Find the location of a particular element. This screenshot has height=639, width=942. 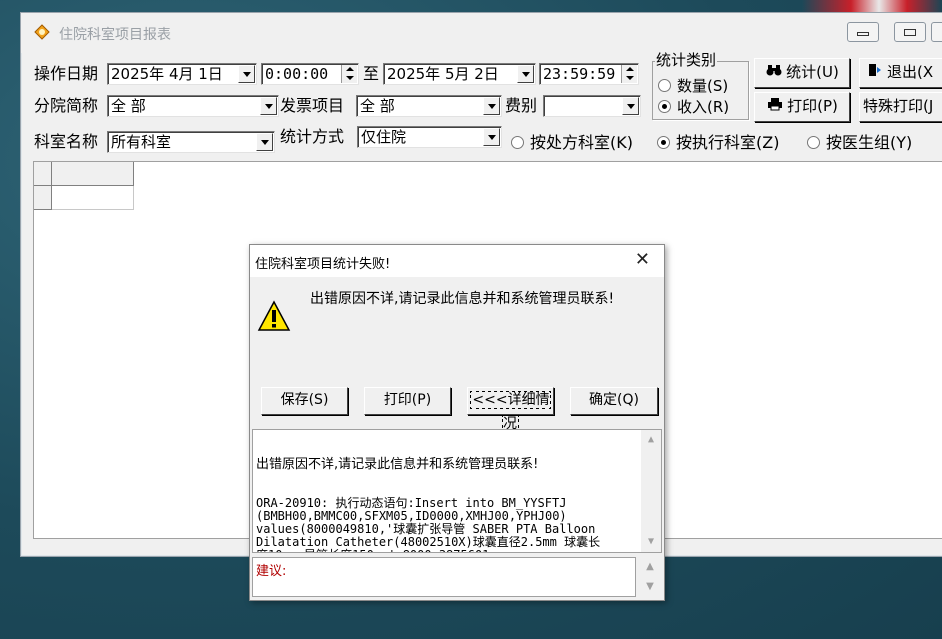

warning-icon is located at coordinates (274, 315).